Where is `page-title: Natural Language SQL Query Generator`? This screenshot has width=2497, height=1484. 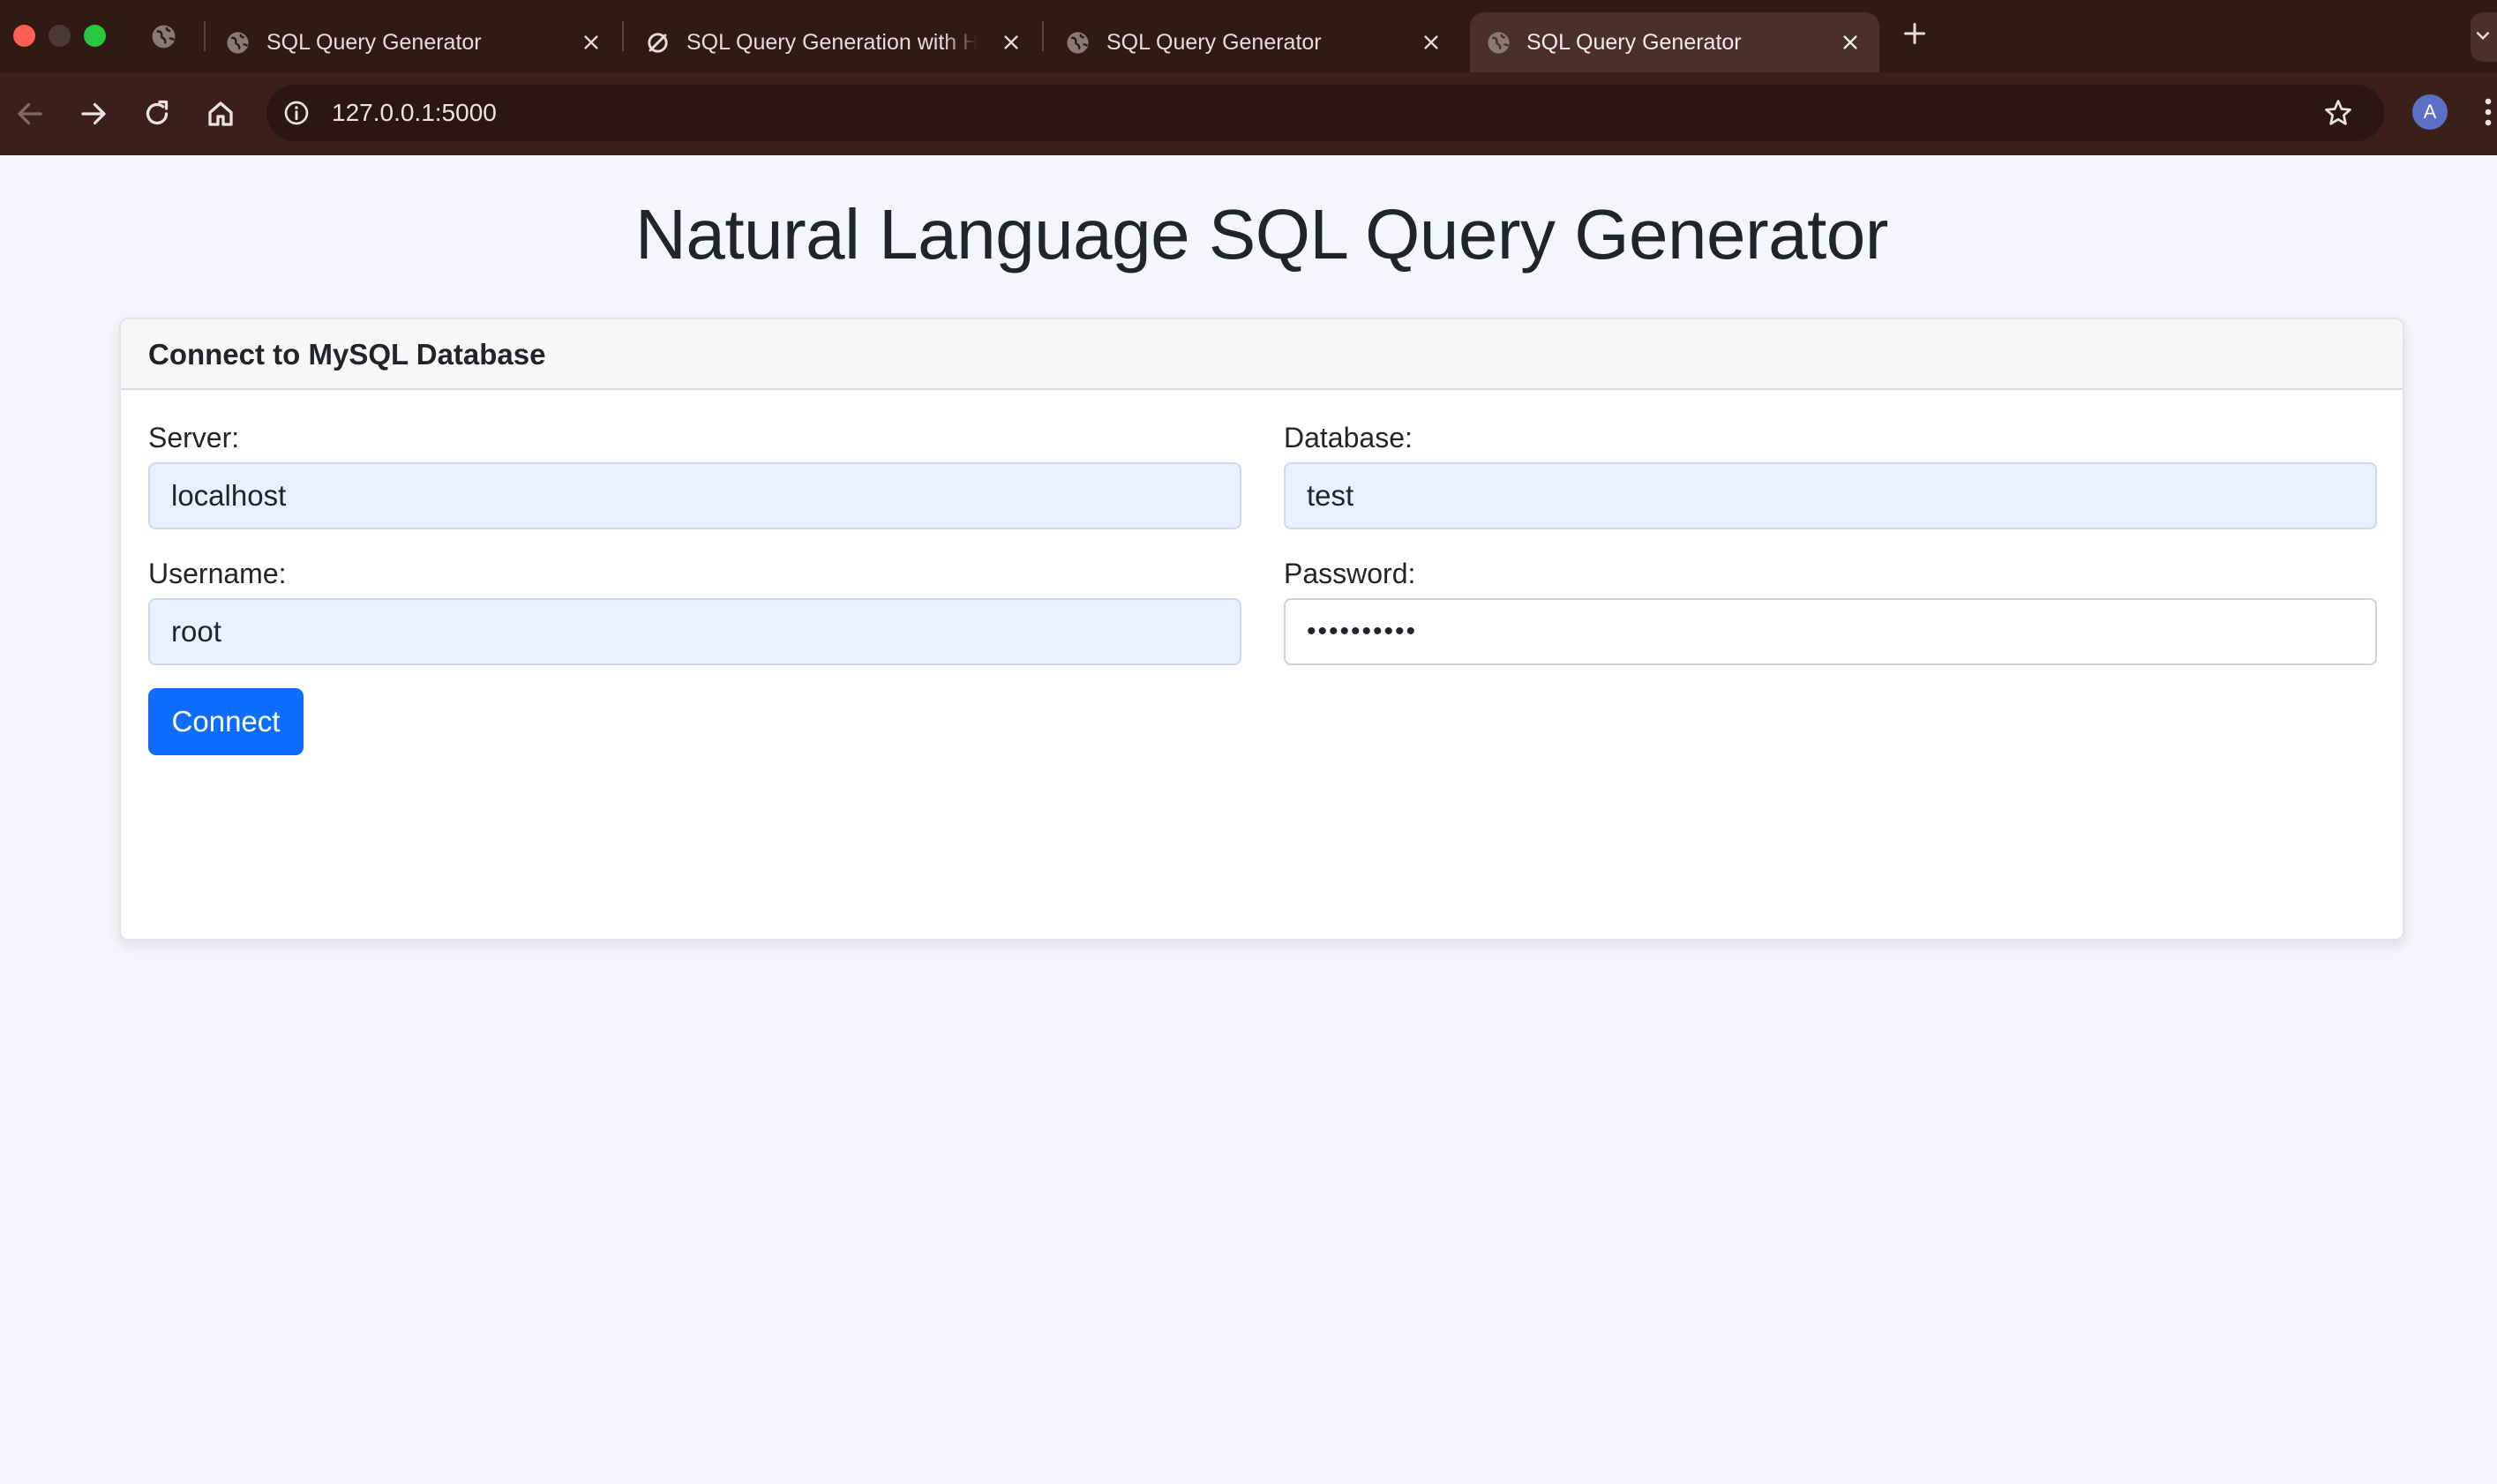 page-title: Natural Language SQL Query Generator is located at coordinates (1261, 234).